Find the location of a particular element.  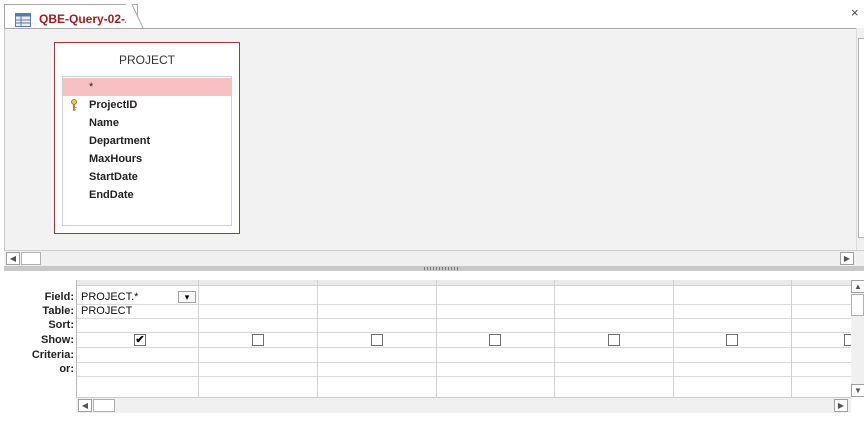

field-item-name: Name is located at coordinates (147, 123).